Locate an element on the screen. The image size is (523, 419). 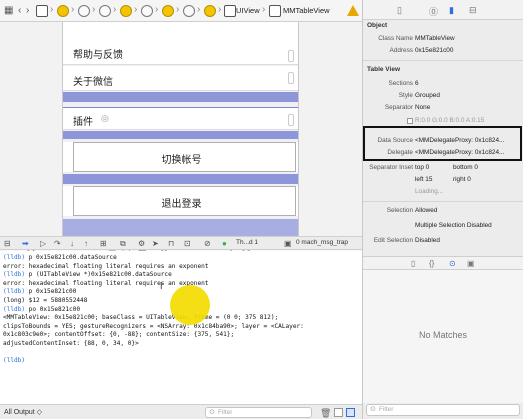
plugin-icon: ◎ is located at coordinates (105, 118).